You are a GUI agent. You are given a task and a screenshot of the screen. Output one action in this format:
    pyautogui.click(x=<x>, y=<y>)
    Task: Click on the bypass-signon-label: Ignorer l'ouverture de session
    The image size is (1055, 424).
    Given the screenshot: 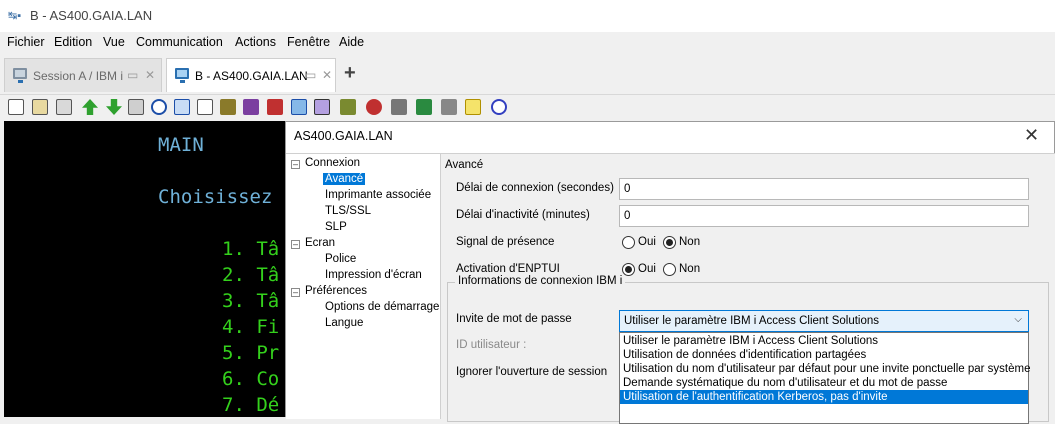 What is the action you would take?
    pyautogui.click(x=532, y=372)
    